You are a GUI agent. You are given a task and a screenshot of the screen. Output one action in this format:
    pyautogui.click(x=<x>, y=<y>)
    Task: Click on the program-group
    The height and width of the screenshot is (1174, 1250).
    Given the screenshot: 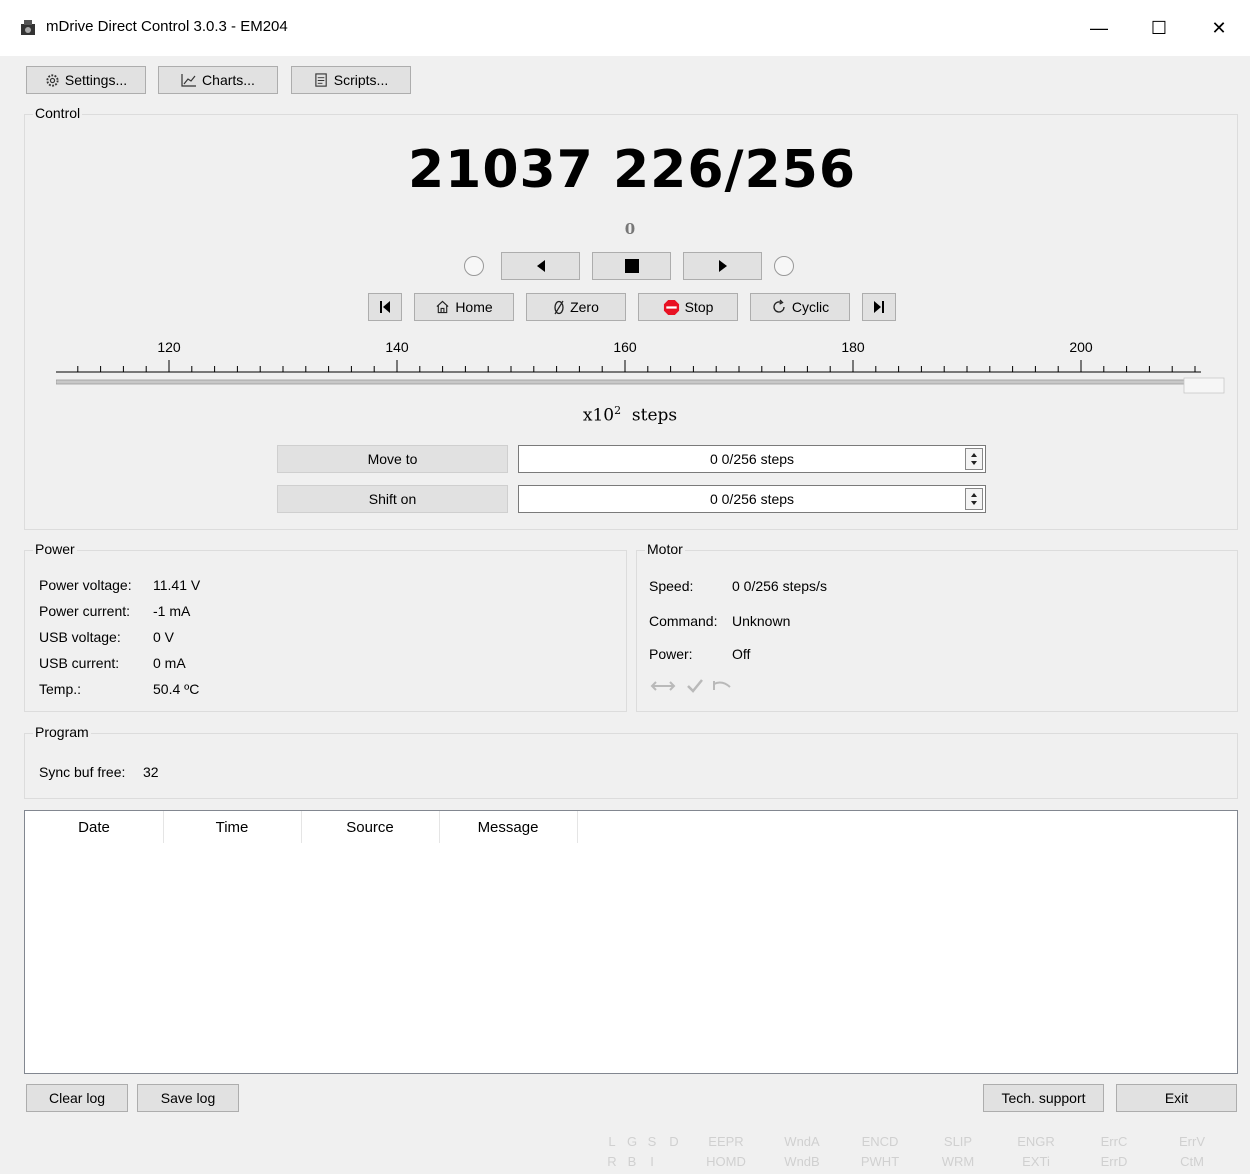 What is the action you would take?
    pyautogui.click(x=631, y=766)
    